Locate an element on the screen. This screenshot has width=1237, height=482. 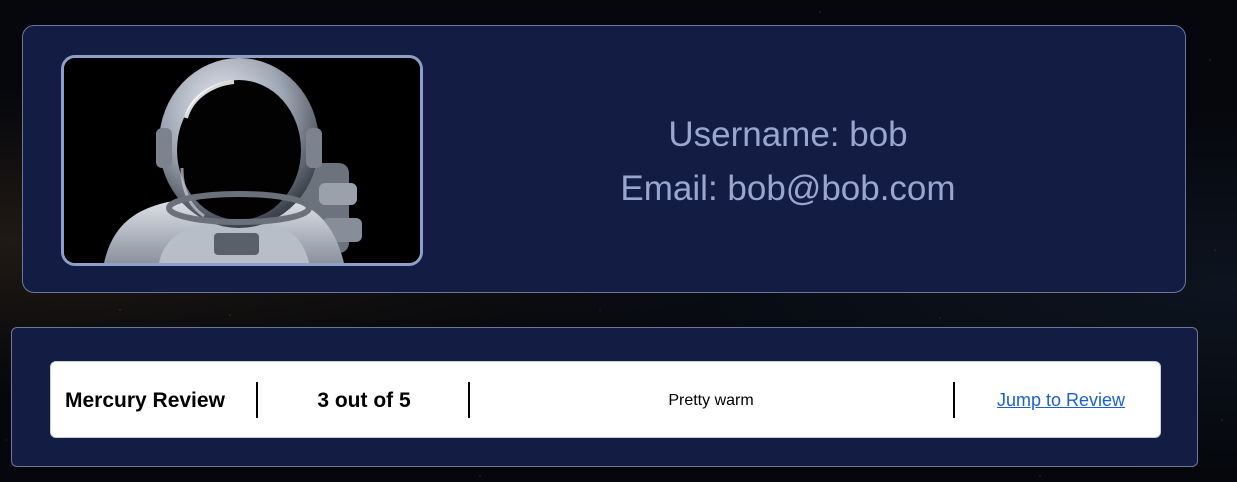
avatar is located at coordinates (242, 160).